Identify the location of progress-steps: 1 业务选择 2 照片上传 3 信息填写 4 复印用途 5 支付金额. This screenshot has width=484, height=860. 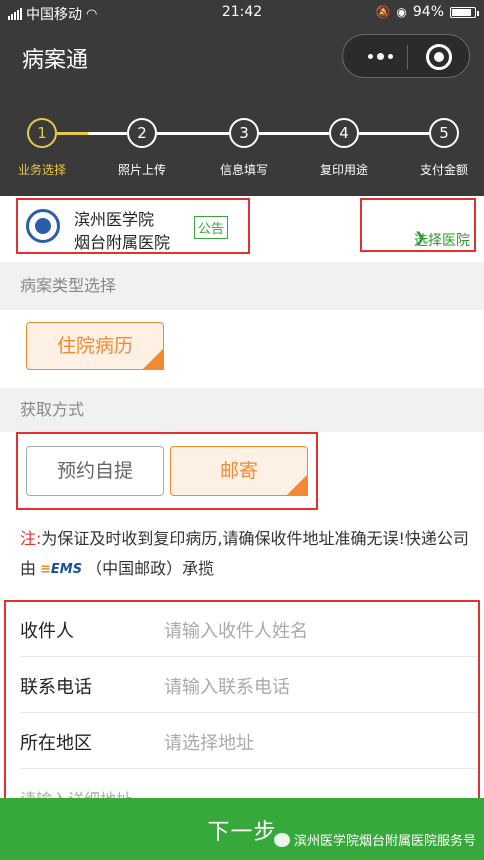
(242, 153).